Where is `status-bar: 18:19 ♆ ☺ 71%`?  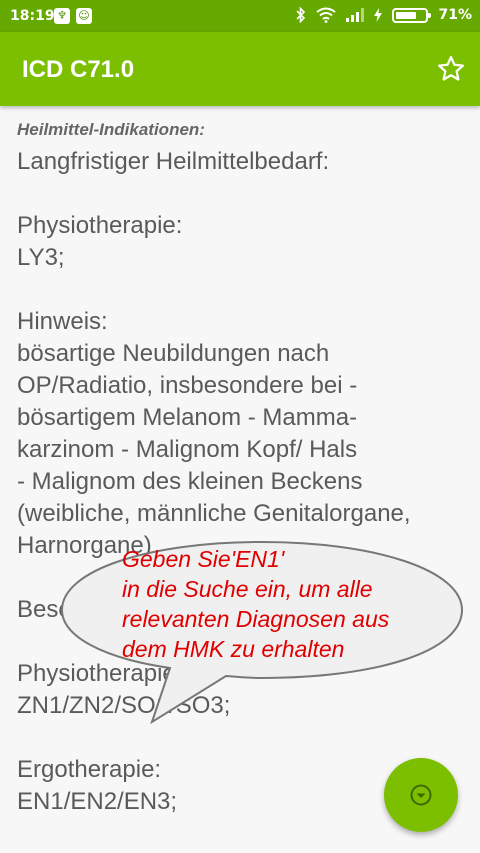 status-bar: 18:19 ♆ ☺ 71% is located at coordinates (240, 16).